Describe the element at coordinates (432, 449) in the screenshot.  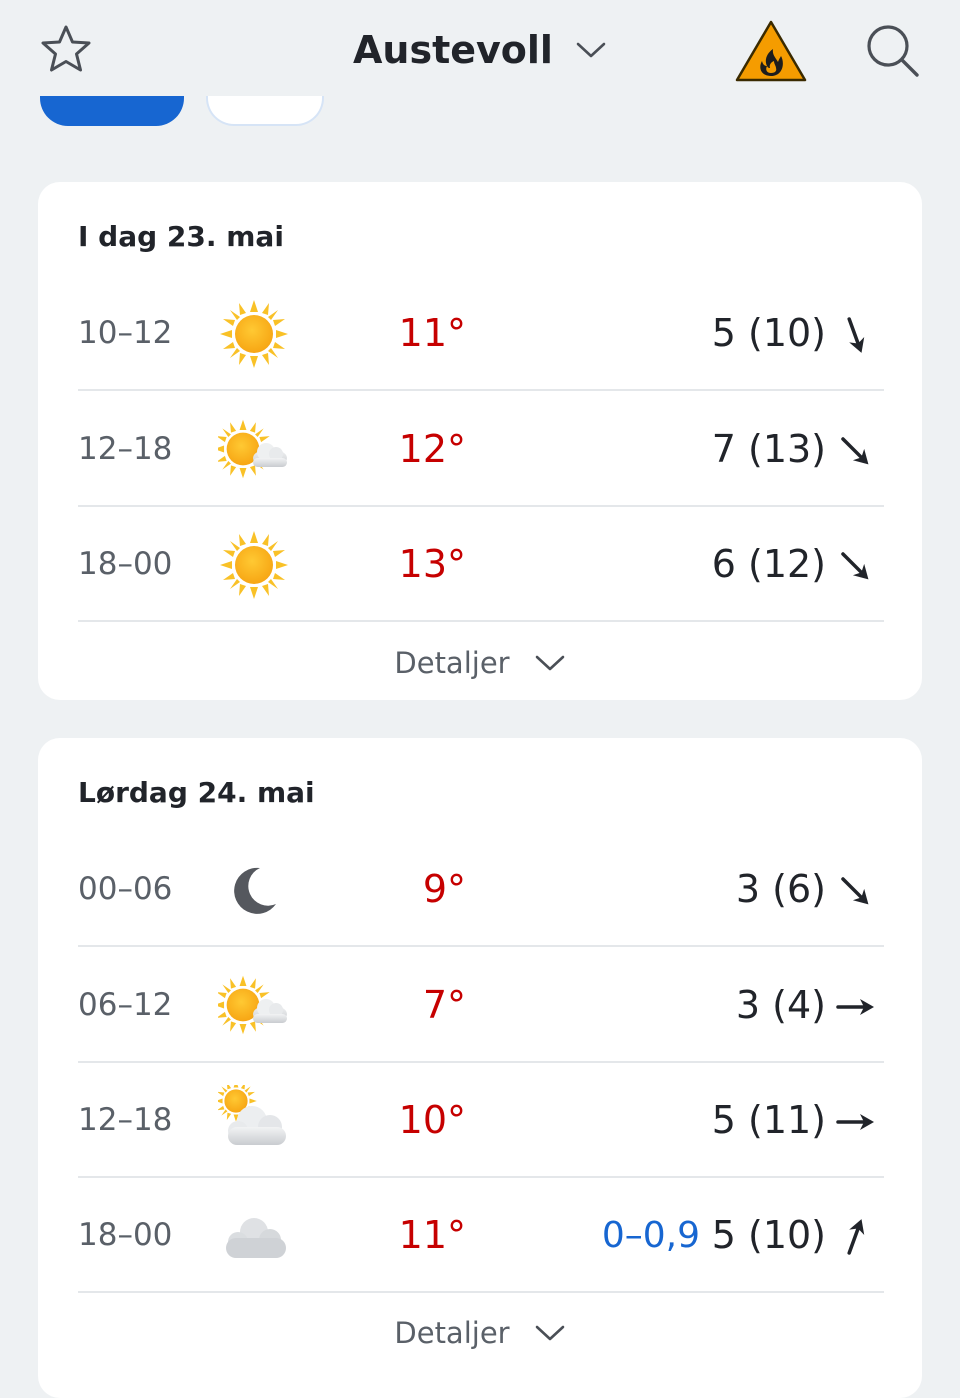
I see `temperature: 12°` at that location.